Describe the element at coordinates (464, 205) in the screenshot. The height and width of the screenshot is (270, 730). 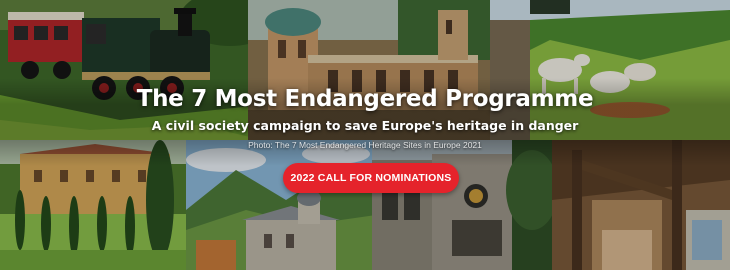
I see `photo-concrete-building` at that location.